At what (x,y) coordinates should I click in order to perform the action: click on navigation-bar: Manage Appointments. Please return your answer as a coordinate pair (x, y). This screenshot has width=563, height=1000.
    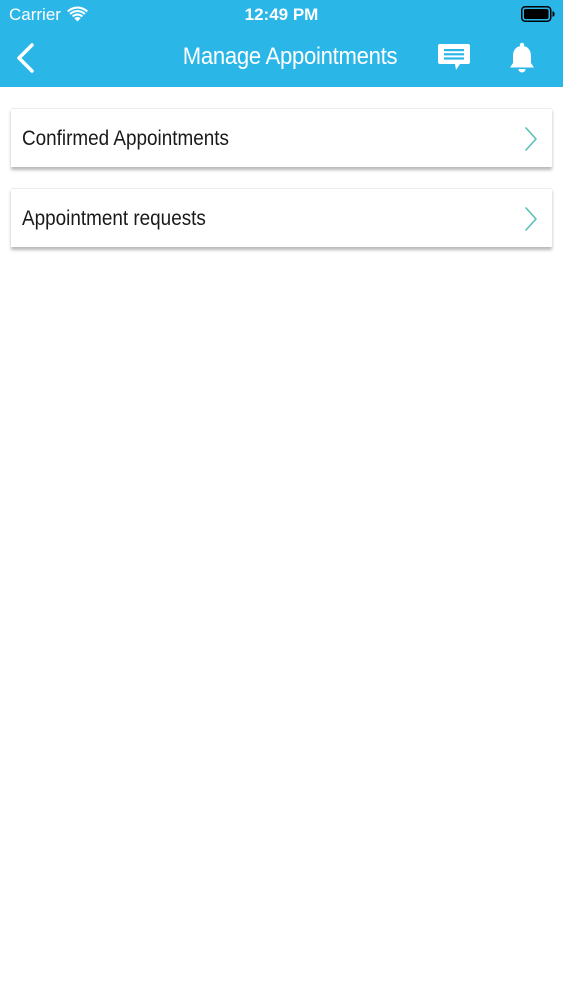
    Looking at the image, I should click on (281, 58).